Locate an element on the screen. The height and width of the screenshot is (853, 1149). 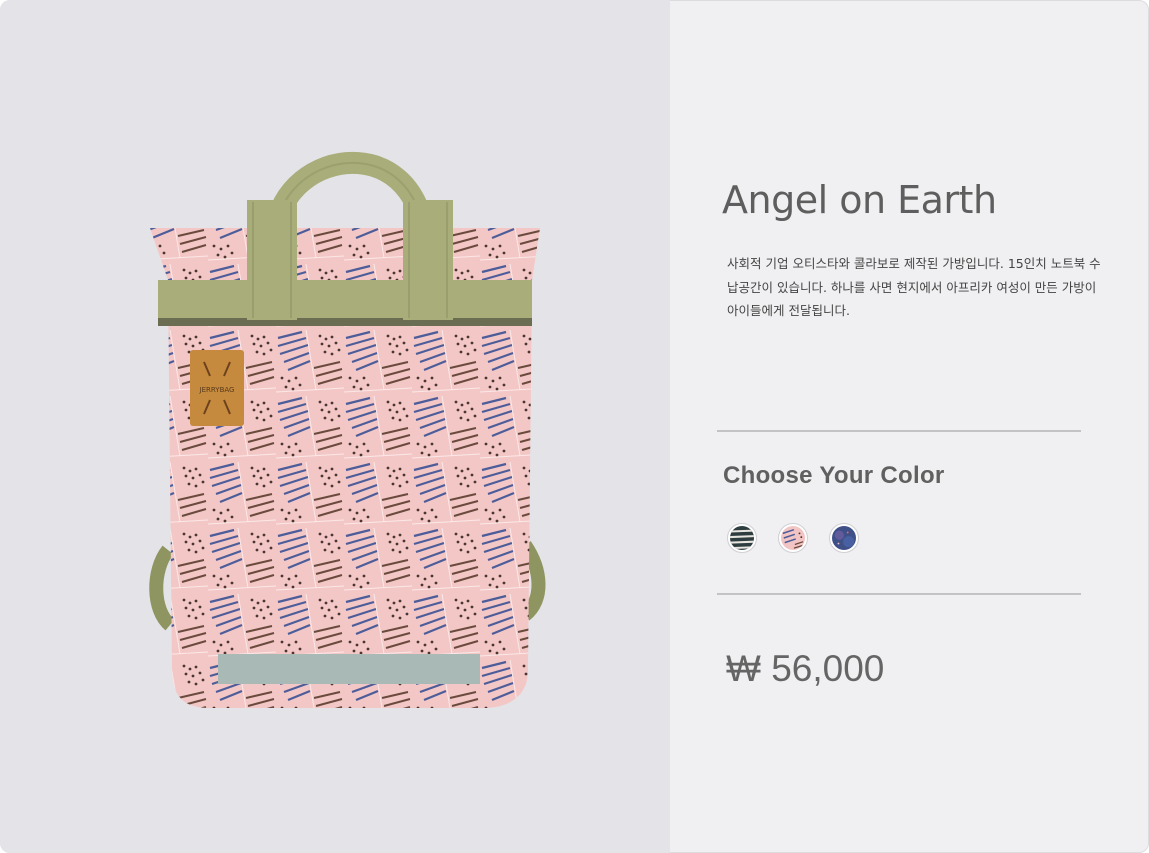
color-swatch-dark-stripe is located at coordinates (742, 538).